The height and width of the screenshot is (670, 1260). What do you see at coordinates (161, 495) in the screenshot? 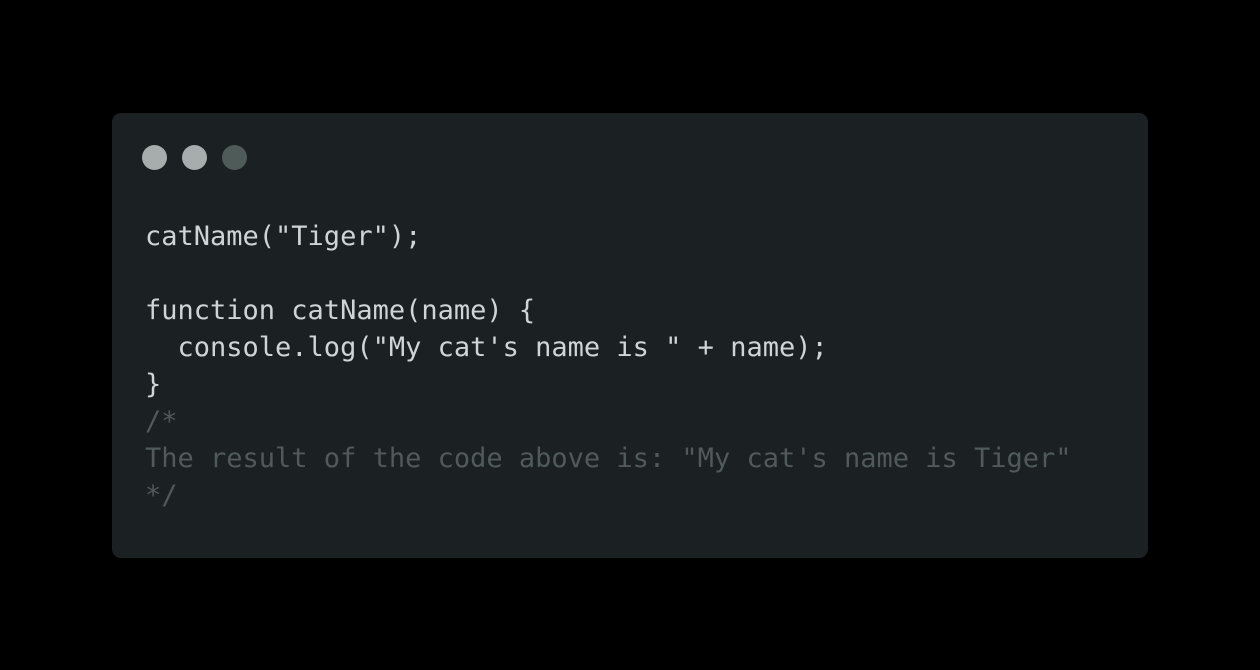
I see `code-comment-close: */` at bounding box center [161, 495].